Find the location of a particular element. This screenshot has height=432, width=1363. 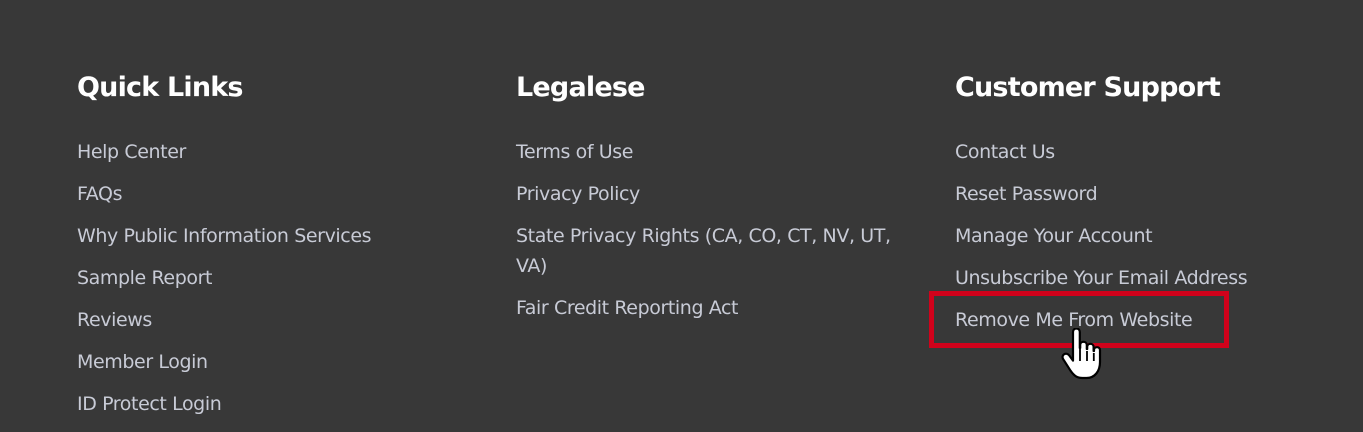

terms-of-use-link: Terms of Use is located at coordinates (574, 152).